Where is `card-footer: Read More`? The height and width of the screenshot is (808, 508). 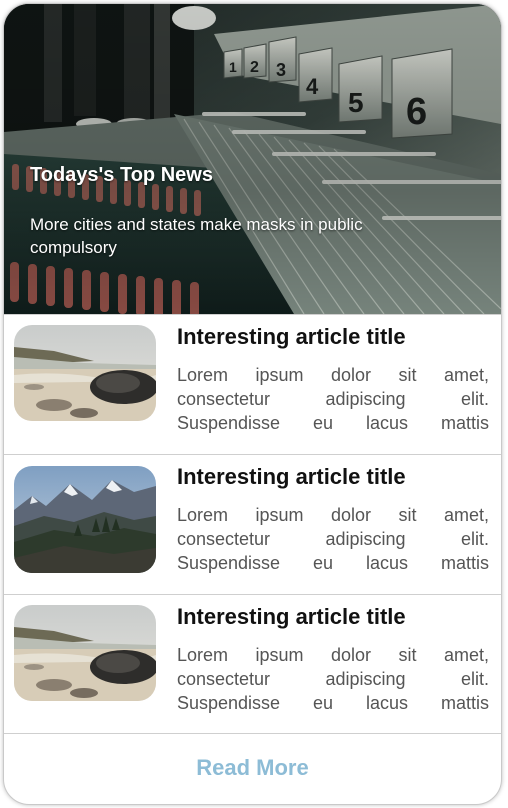
card-footer: Read More is located at coordinates (252, 768).